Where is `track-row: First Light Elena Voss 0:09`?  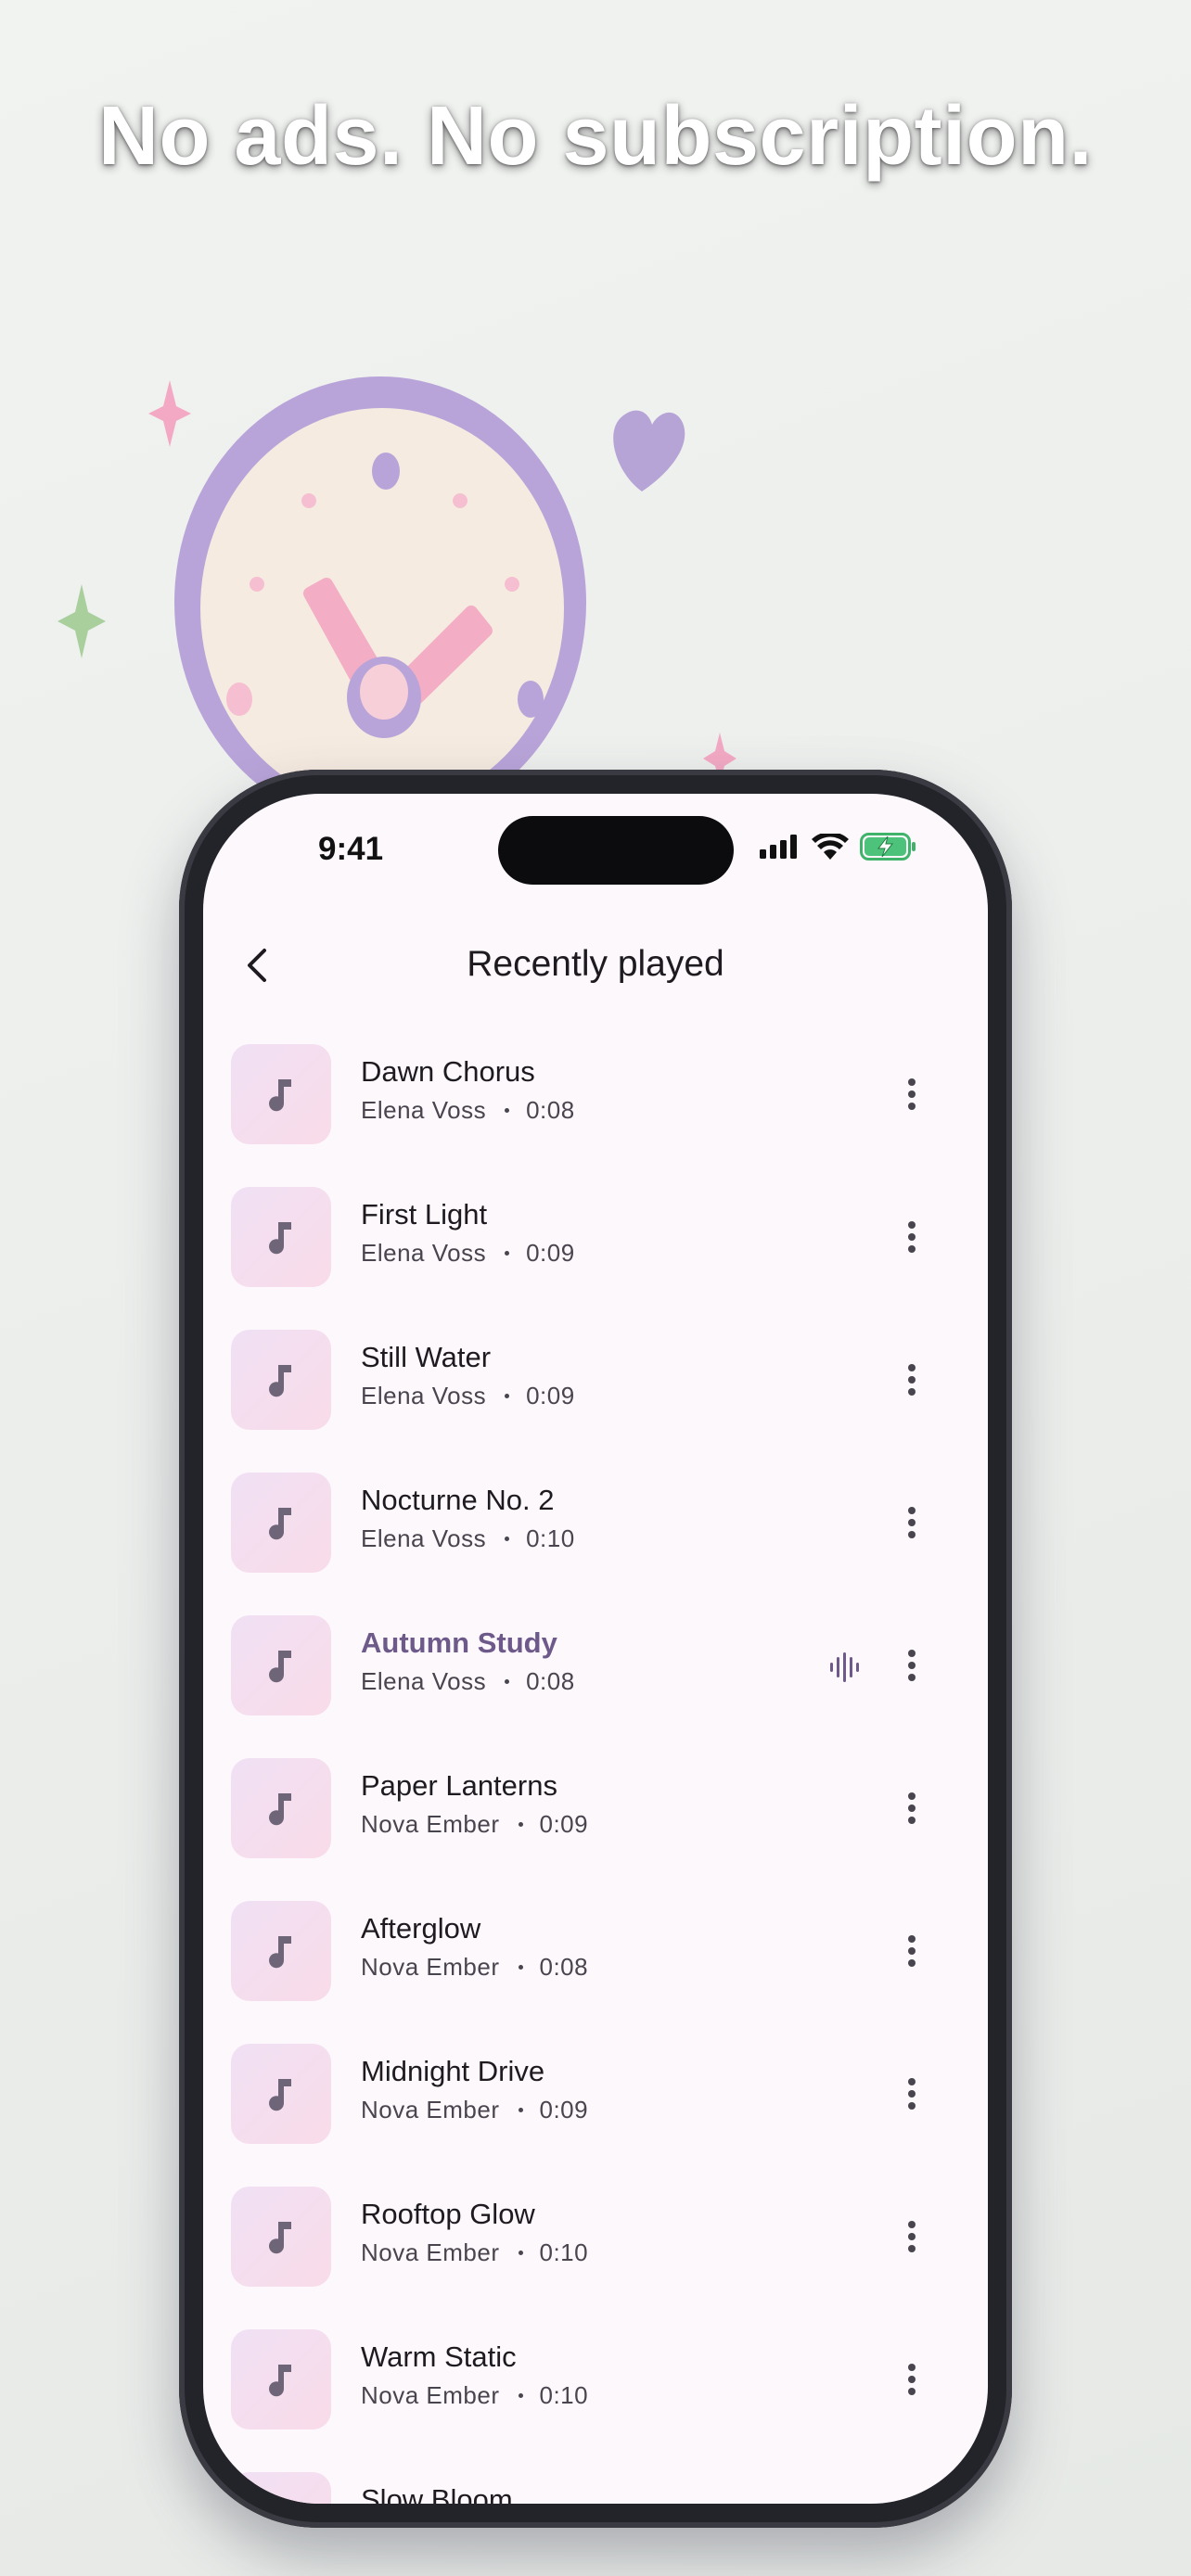
track-row: First Light Elena Voss 0:09 is located at coordinates (595, 1239).